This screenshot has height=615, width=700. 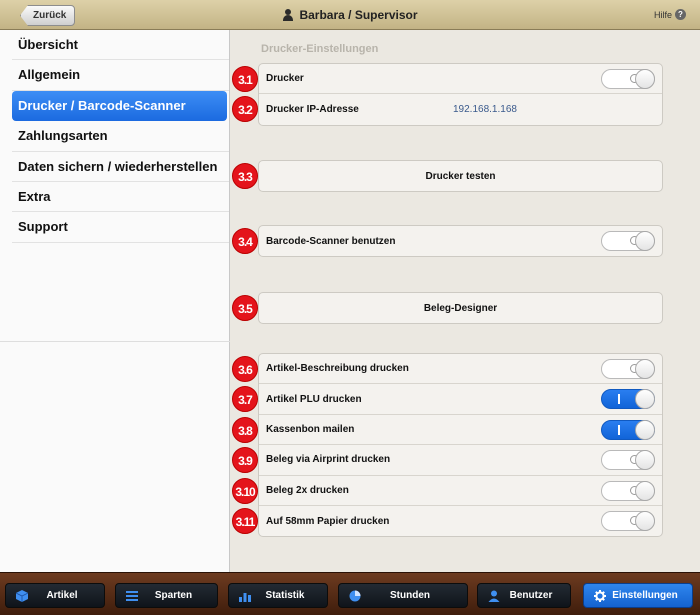 I want to click on list-icon, so click(x=132, y=595).